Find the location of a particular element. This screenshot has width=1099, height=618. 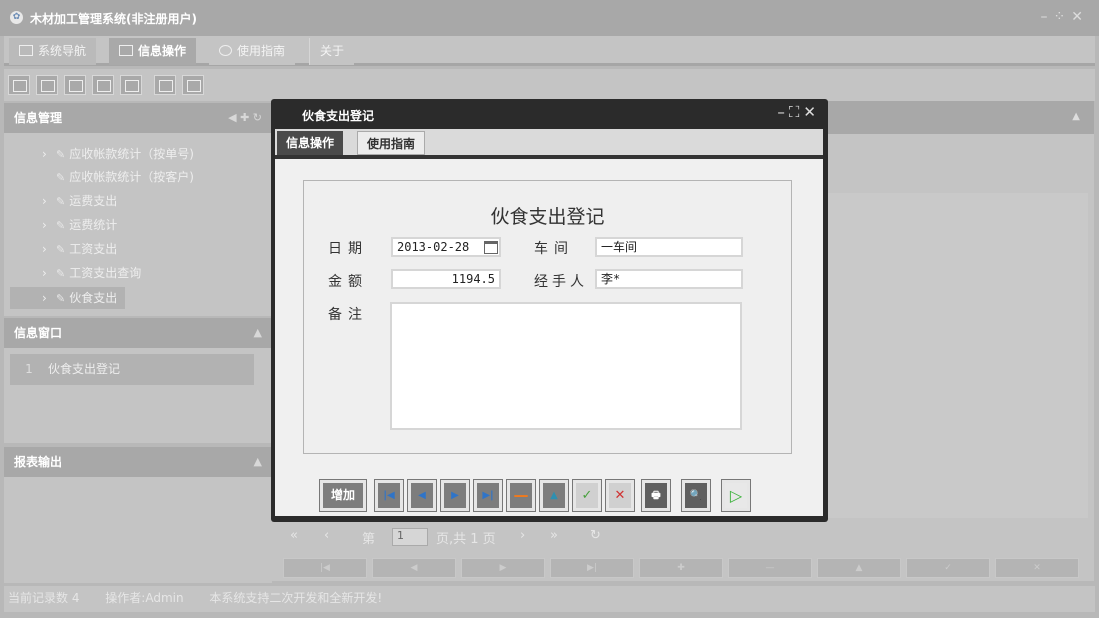

calendar-icon is located at coordinates (491, 247).